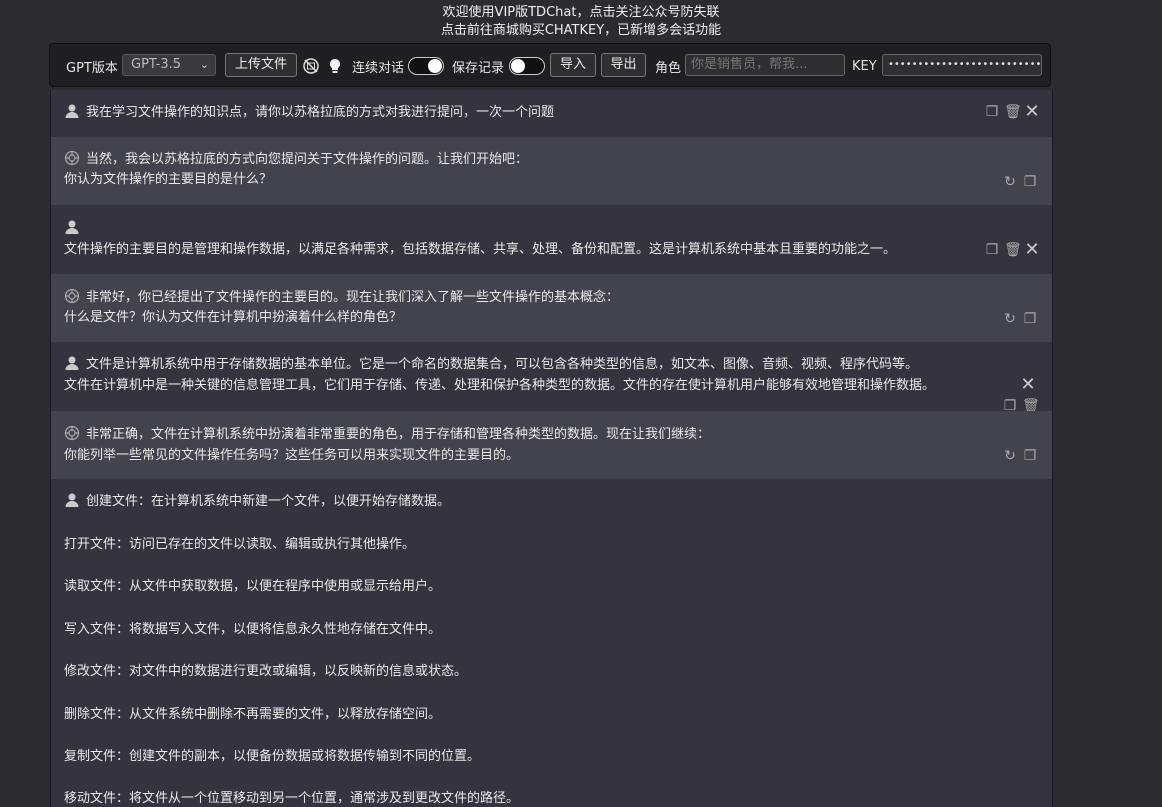  Describe the element at coordinates (527, 66) in the screenshot. I see `save-record-toggle` at that location.